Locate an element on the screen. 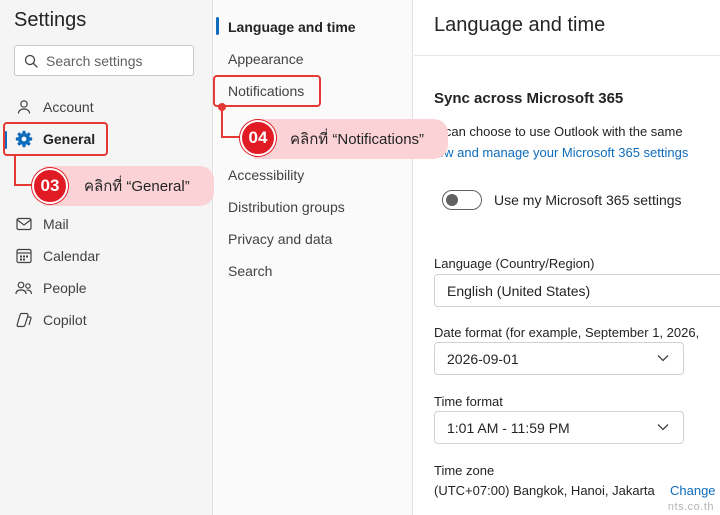  toggle-label: Use my Microsoft 365 settings is located at coordinates (588, 200).